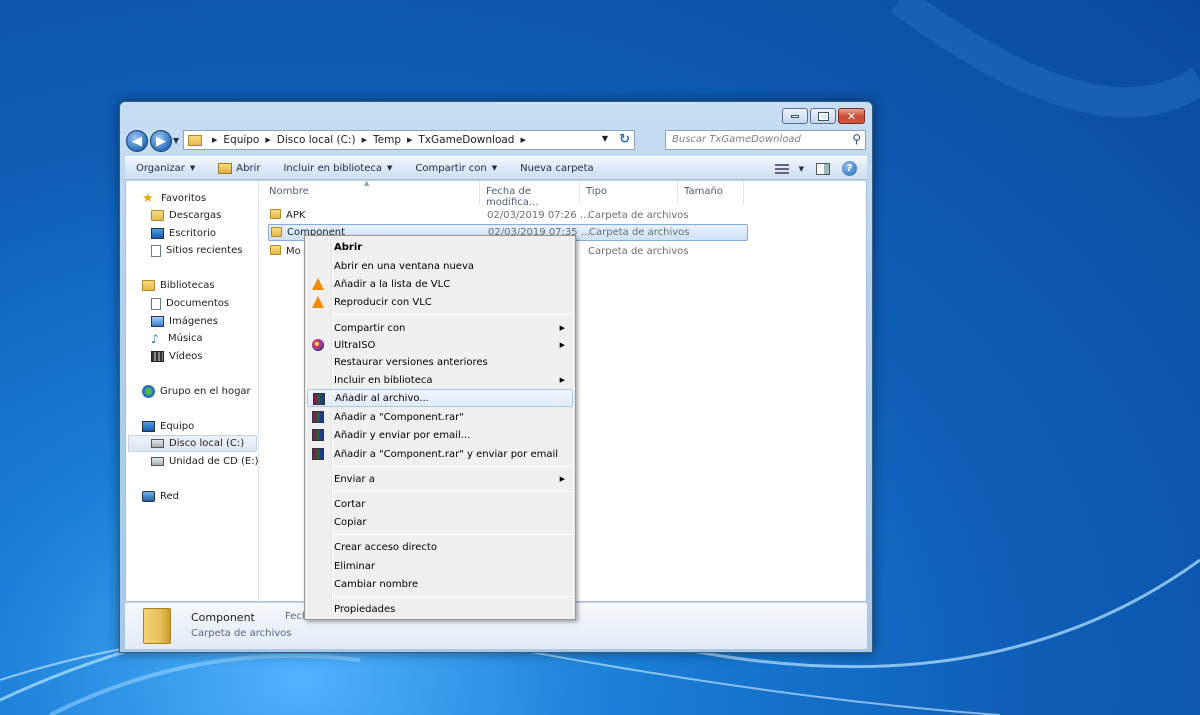  What do you see at coordinates (176, 356) in the screenshot?
I see `nav-videos: Vídeos` at bounding box center [176, 356].